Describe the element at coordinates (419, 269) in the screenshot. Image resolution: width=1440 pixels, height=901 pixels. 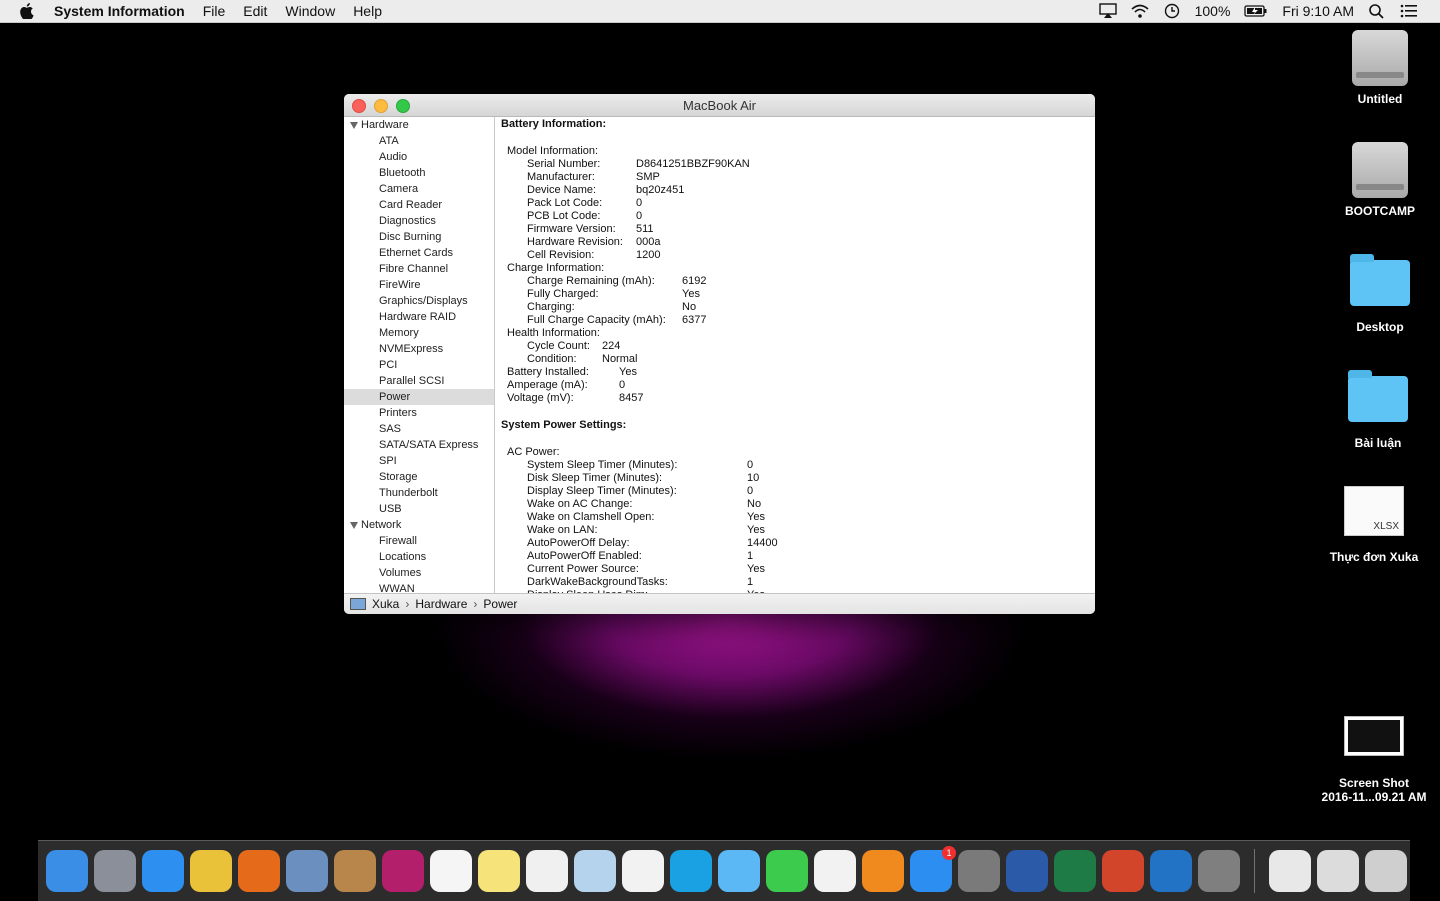
I see `sidebar-item-fibre-channel: Fibre Channel` at that location.